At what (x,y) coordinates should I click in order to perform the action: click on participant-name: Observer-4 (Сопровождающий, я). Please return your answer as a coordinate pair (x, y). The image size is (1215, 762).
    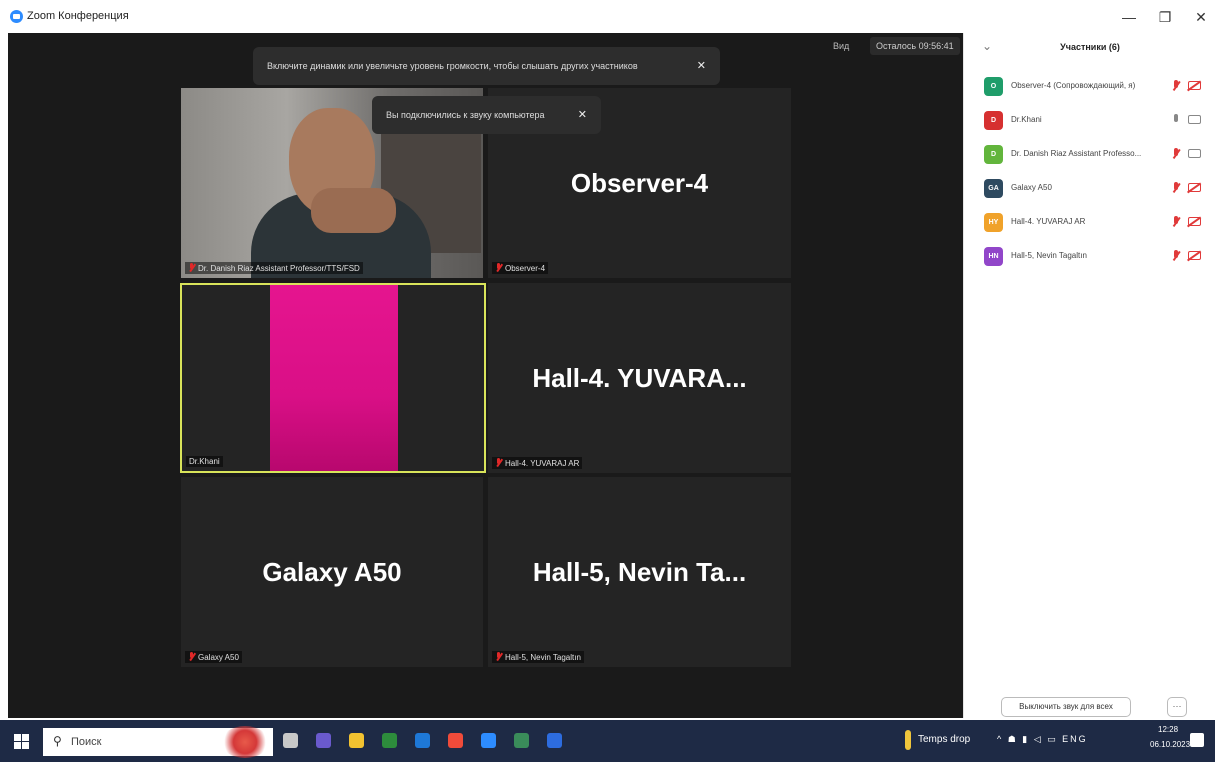
    Looking at the image, I should click on (1073, 85).